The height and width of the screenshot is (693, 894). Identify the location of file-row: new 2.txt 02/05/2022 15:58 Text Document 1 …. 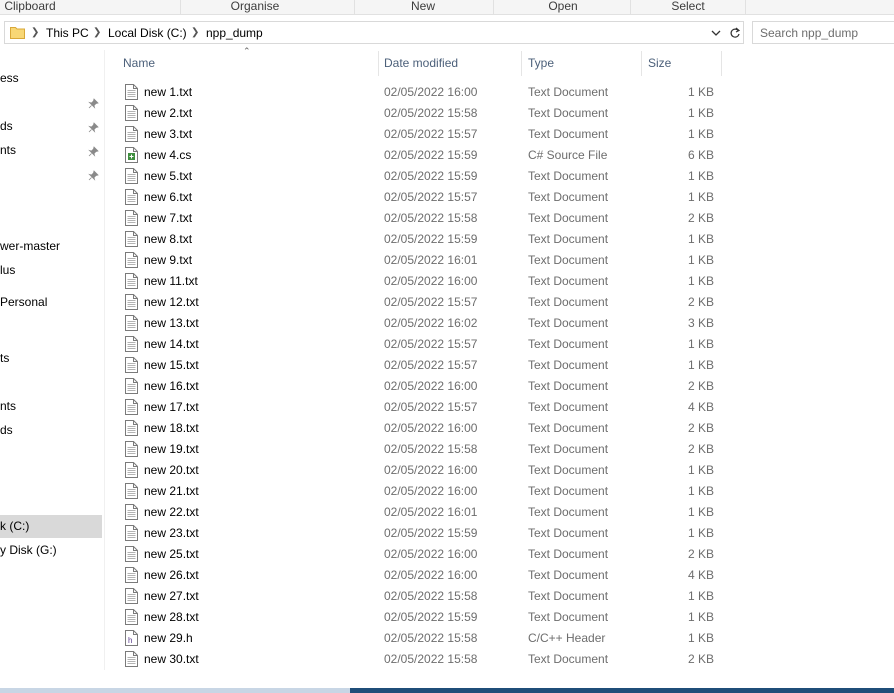
(412, 113).